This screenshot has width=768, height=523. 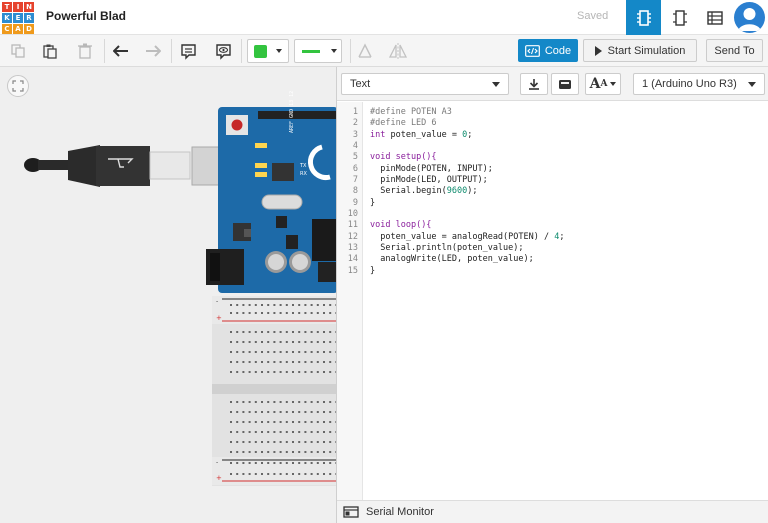 What do you see at coordinates (413, 157) in the screenshot?
I see `code-token: setup(){` at bounding box center [413, 157].